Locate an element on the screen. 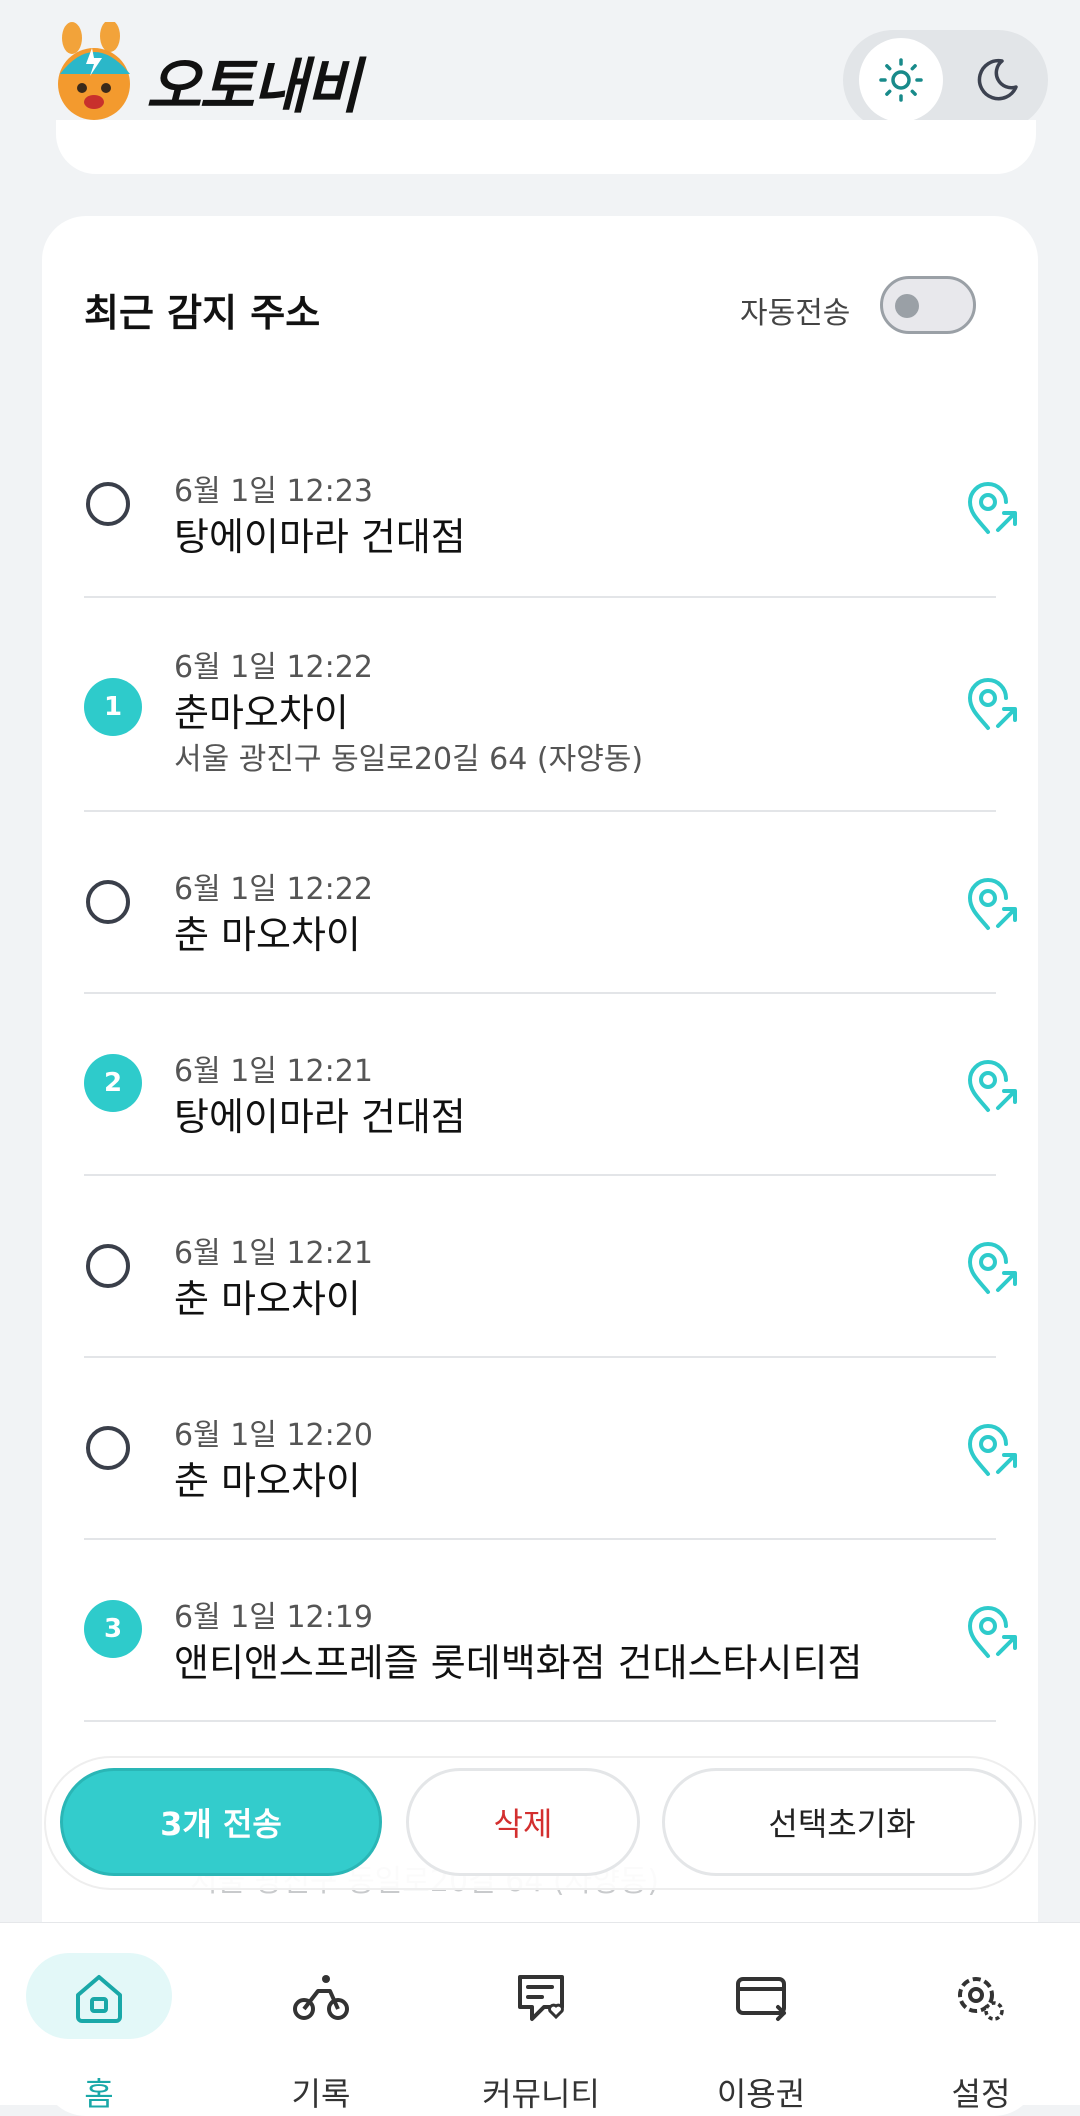 The height and width of the screenshot is (2116, 1080). ticket-icon is located at coordinates (761, 1999).